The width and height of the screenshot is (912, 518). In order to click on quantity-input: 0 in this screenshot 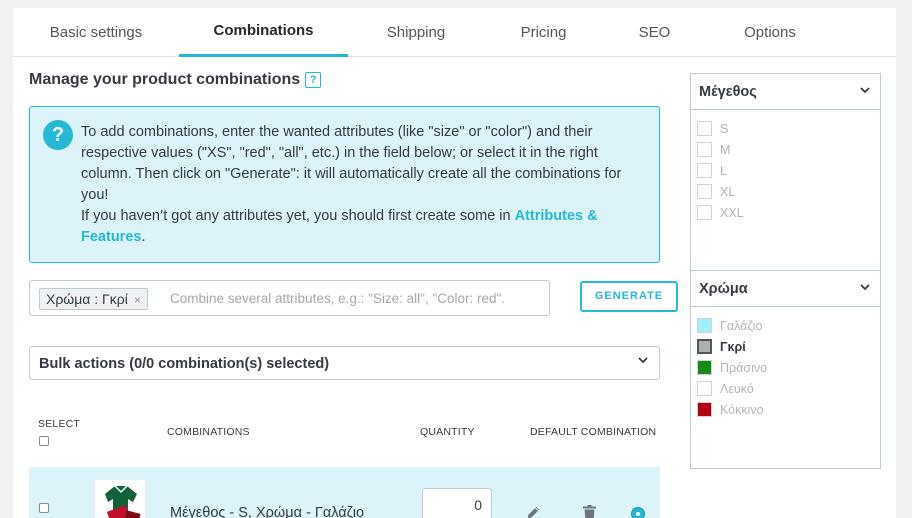, I will do `click(457, 503)`.